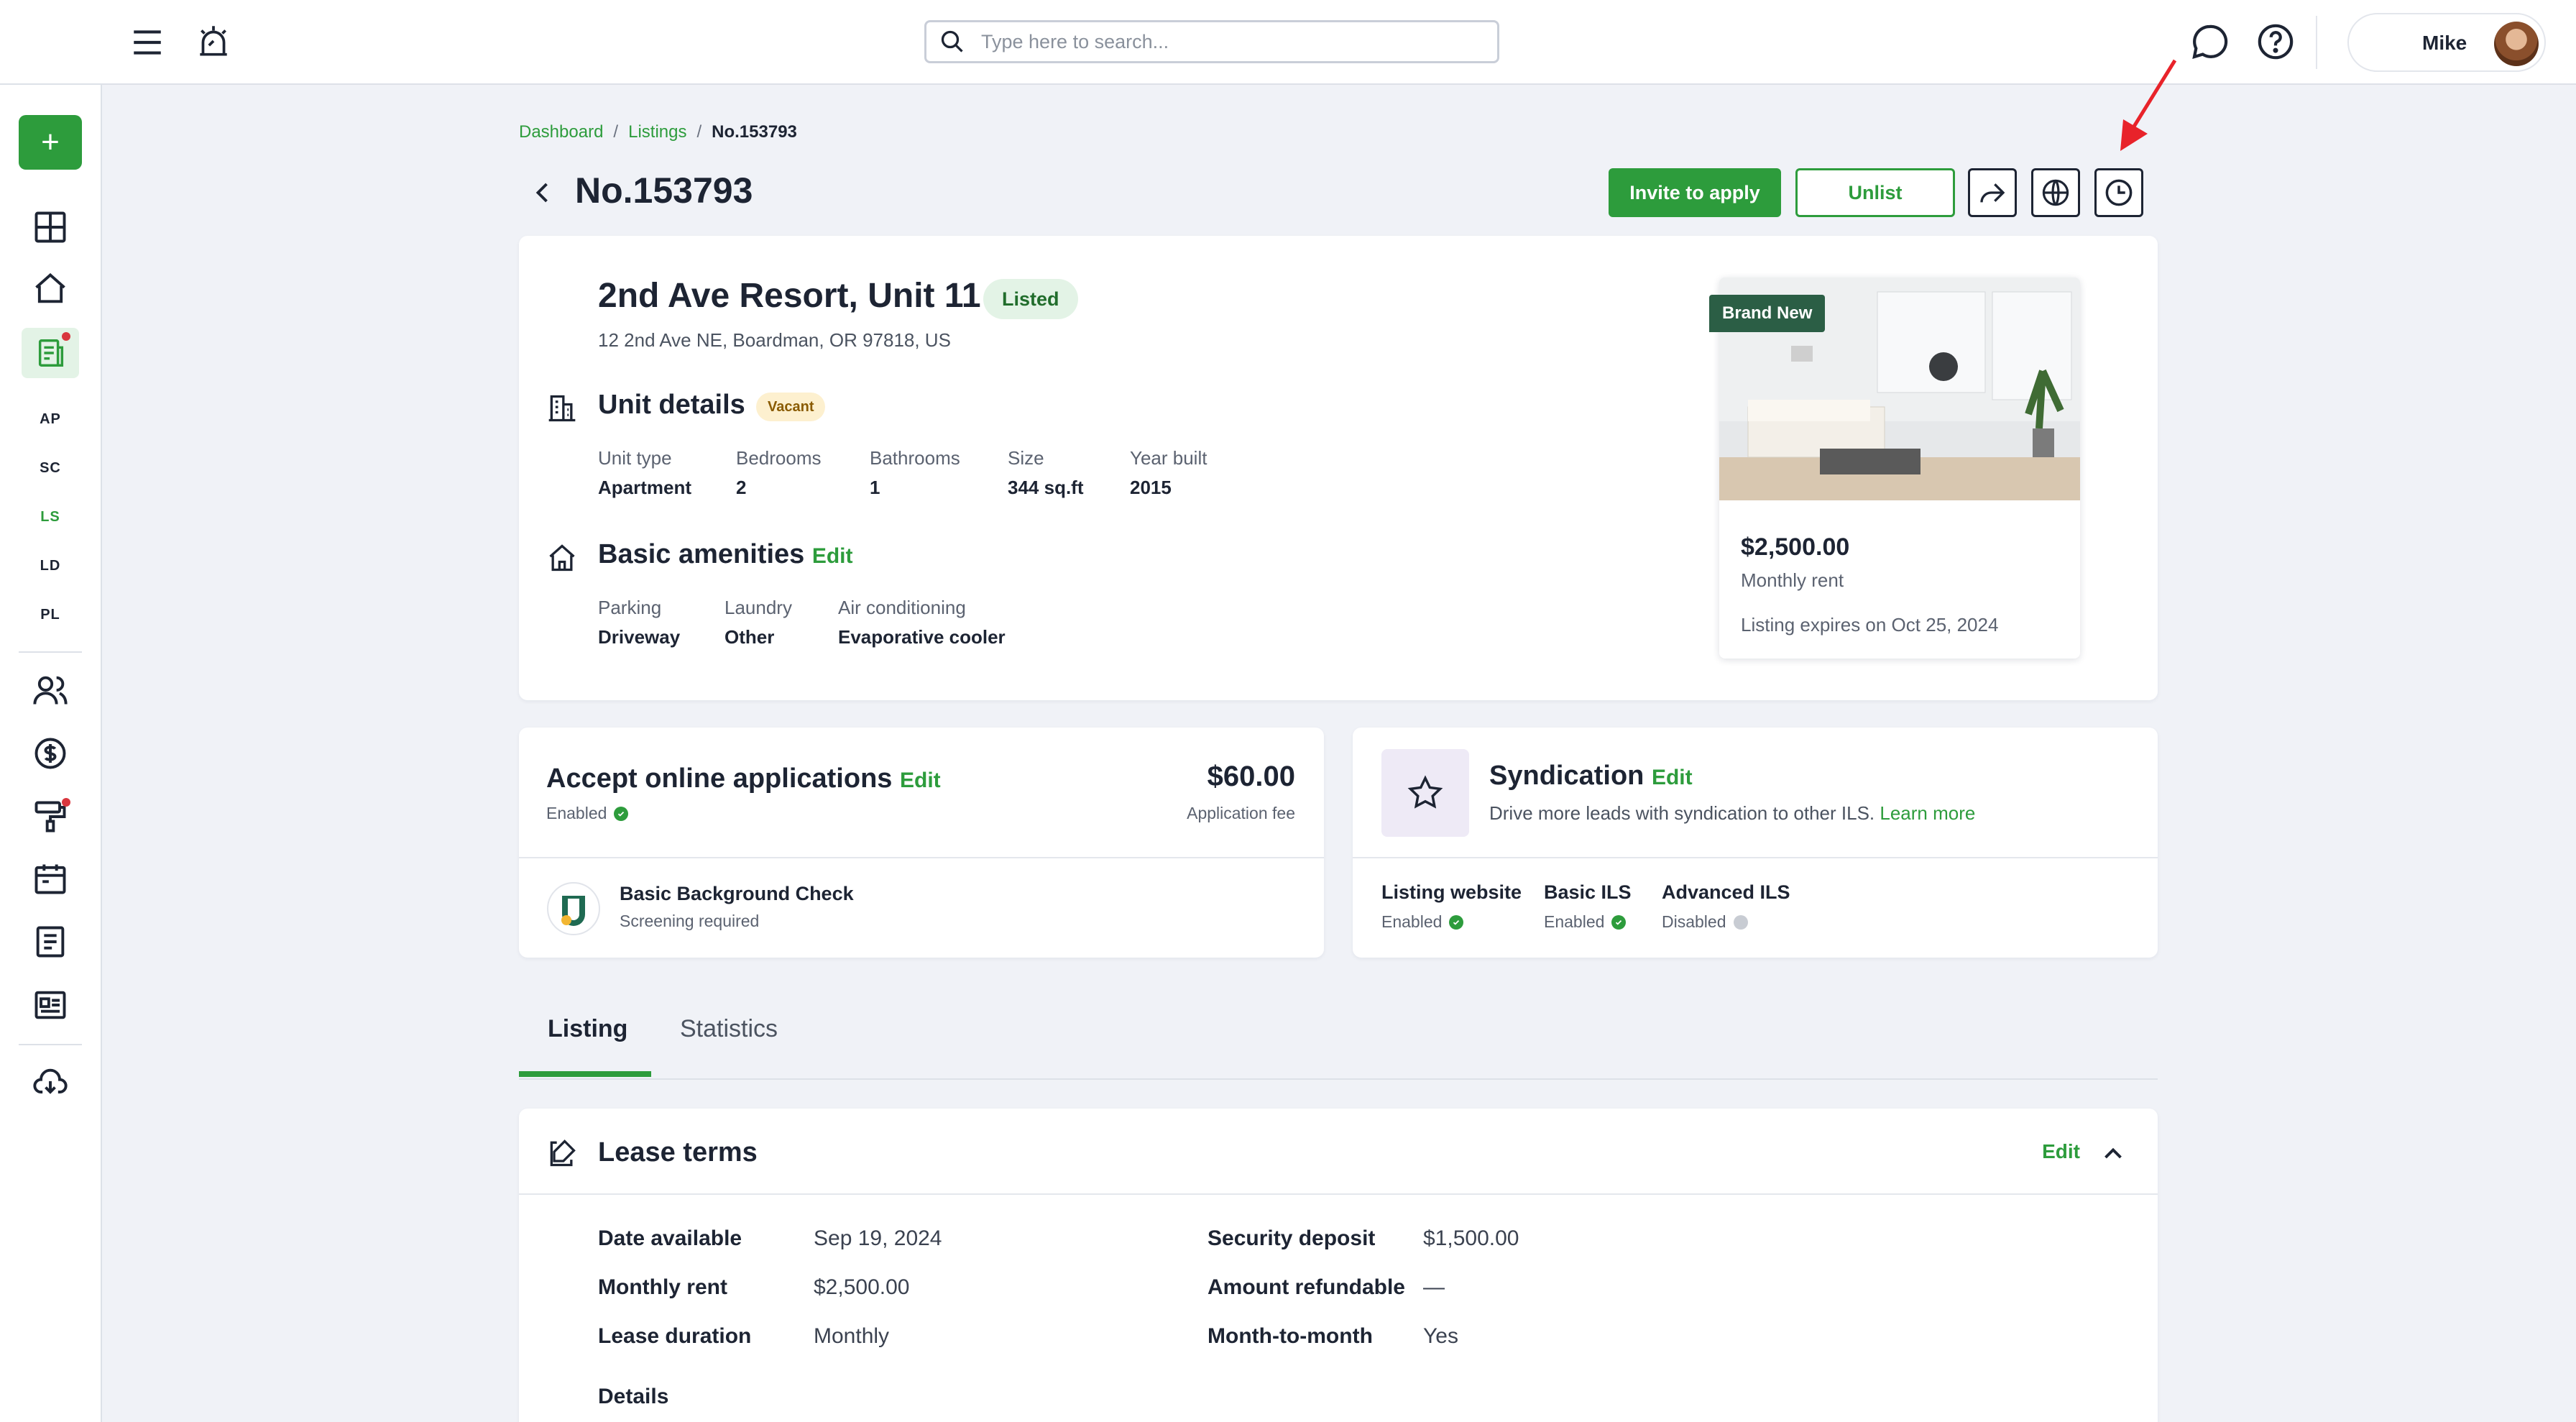 The height and width of the screenshot is (1422, 2576). Describe the element at coordinates (832, 556) in the screenshot. I see `amenities-edit-link: Edit` at that location.